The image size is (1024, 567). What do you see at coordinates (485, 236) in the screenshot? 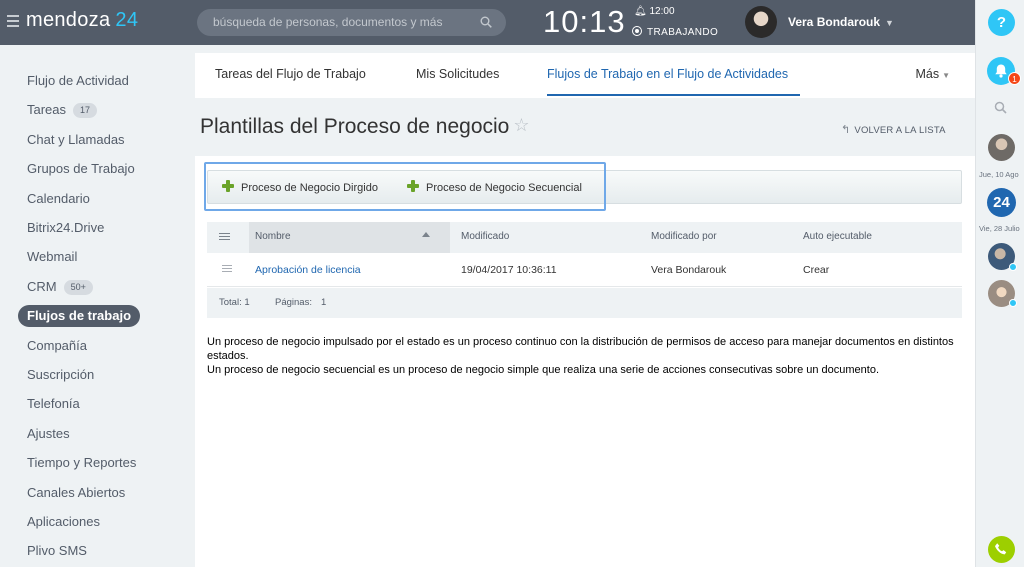
I see `column-header-modified: Modificado` at bounding box center [485, 236].